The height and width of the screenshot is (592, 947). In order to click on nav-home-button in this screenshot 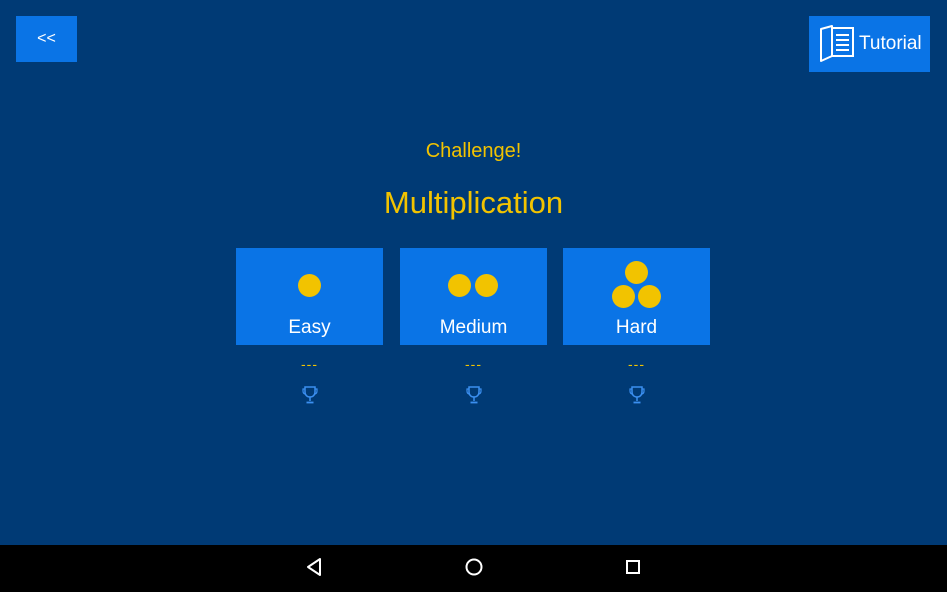, I will do `click(474, 569)`.